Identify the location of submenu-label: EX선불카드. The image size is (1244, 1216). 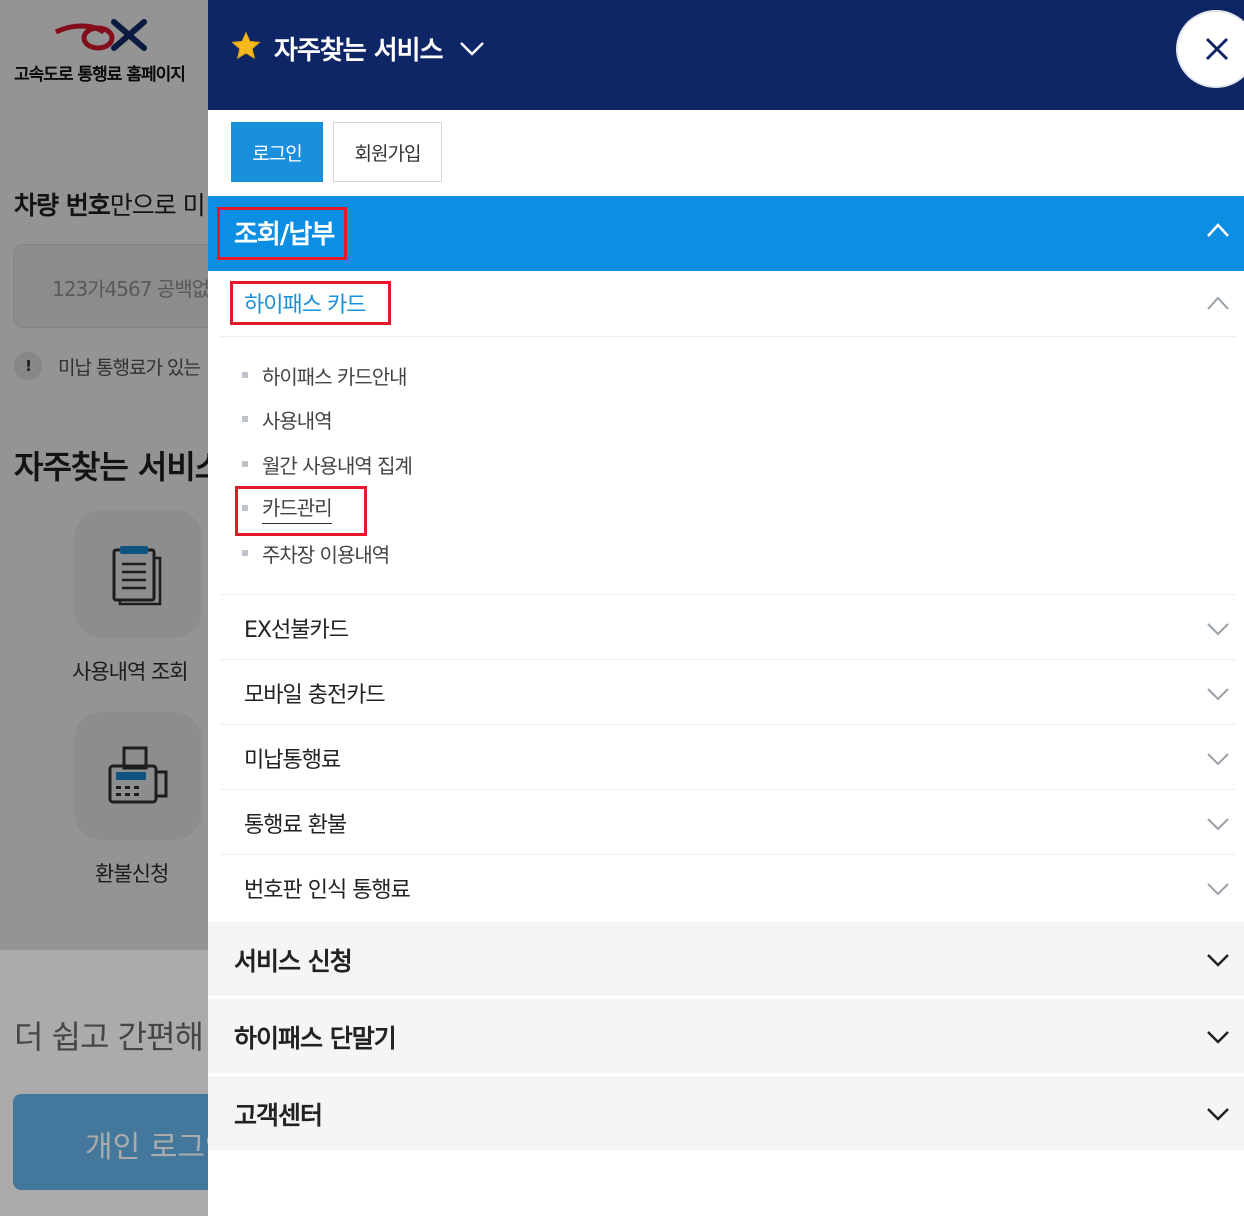
(296, 630).